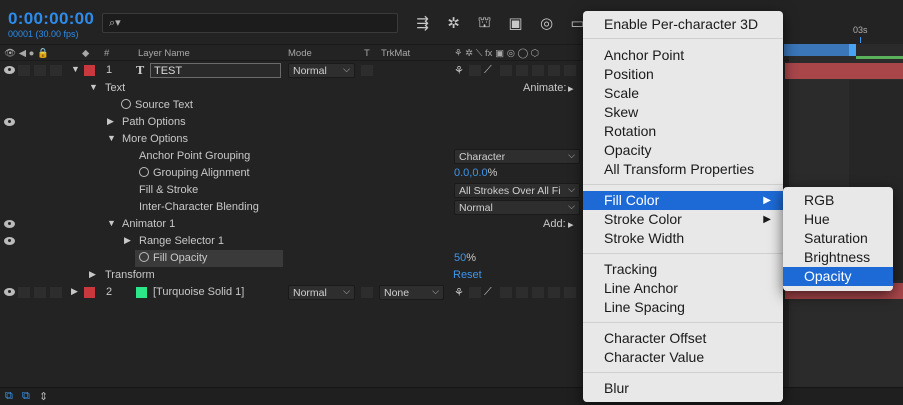  I want to click on toggle-layer-switches-icon: ⧉, so click(9, 396).